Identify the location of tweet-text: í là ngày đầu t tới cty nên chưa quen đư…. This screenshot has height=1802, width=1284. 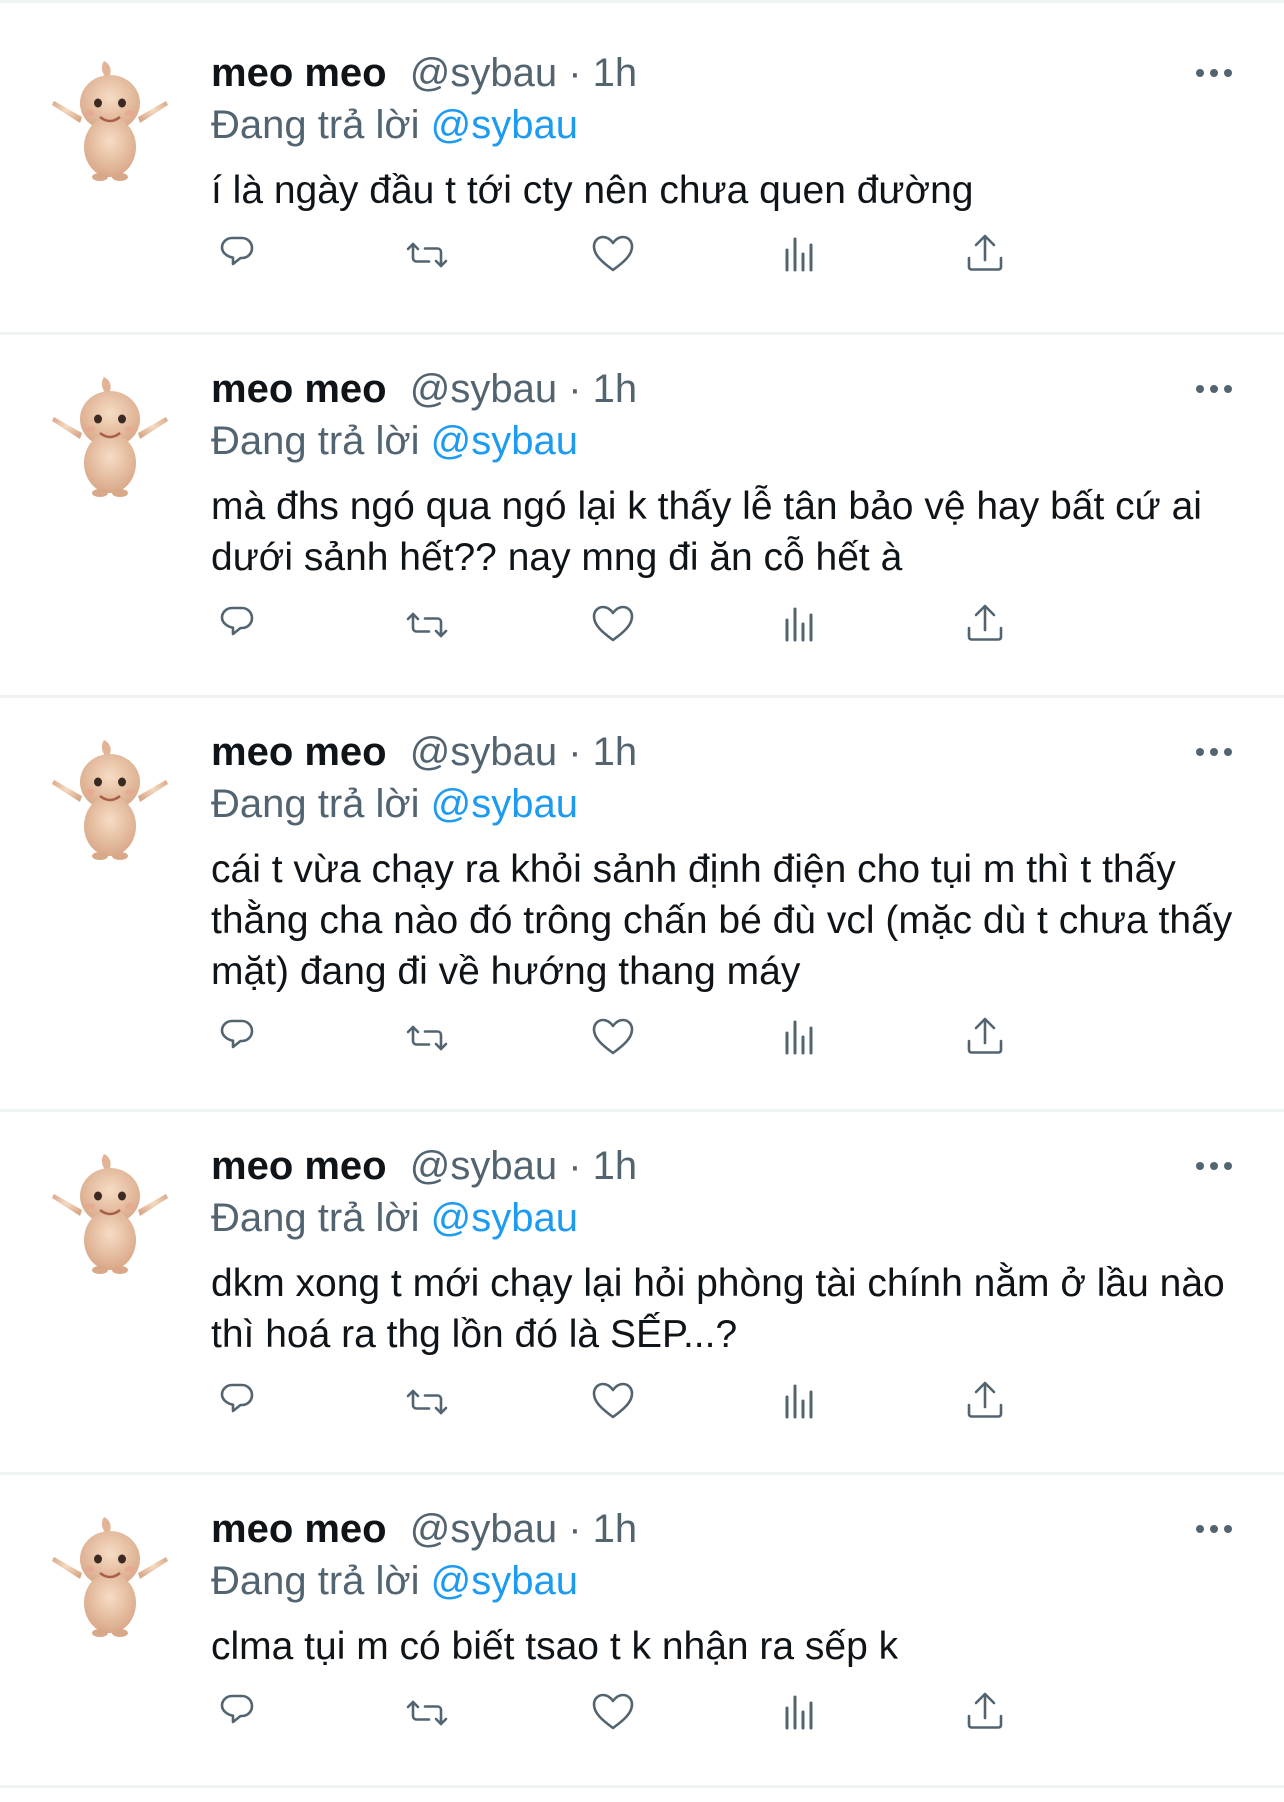
(592, 190).